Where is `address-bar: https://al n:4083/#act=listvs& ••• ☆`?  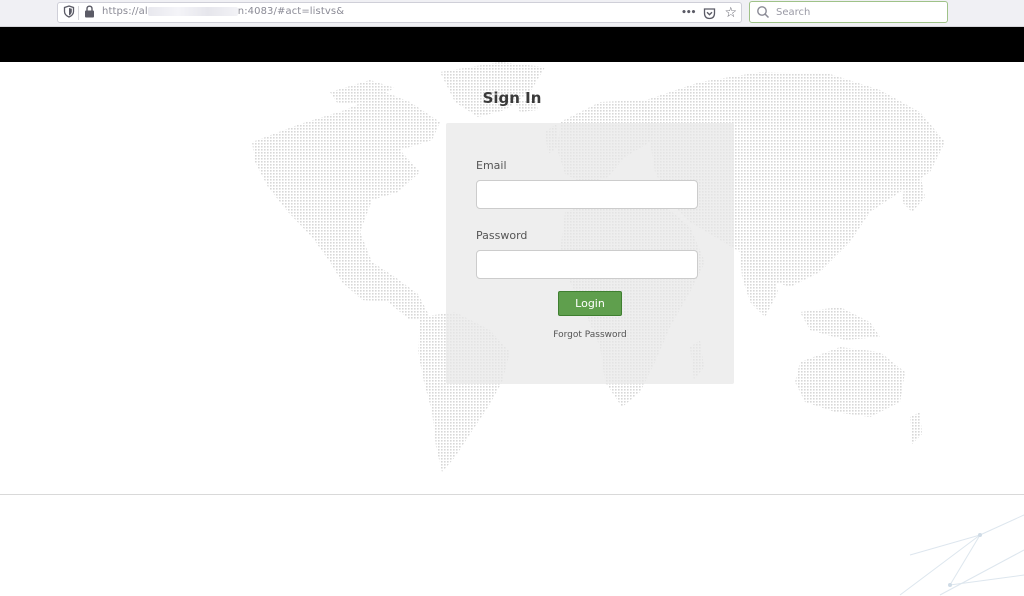 address-bar: https://al n:4083/#act=listvs& ••• ☆ is located at coordinates (399, 12).